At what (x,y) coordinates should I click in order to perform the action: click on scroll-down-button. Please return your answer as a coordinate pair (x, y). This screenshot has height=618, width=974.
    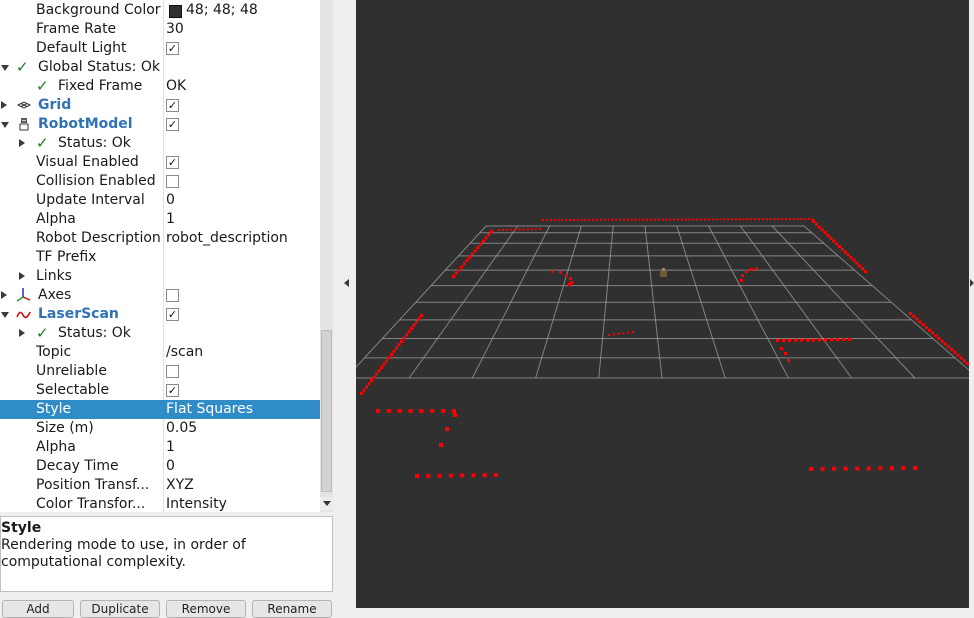
    Looking at the image, I should click on (326, 503).